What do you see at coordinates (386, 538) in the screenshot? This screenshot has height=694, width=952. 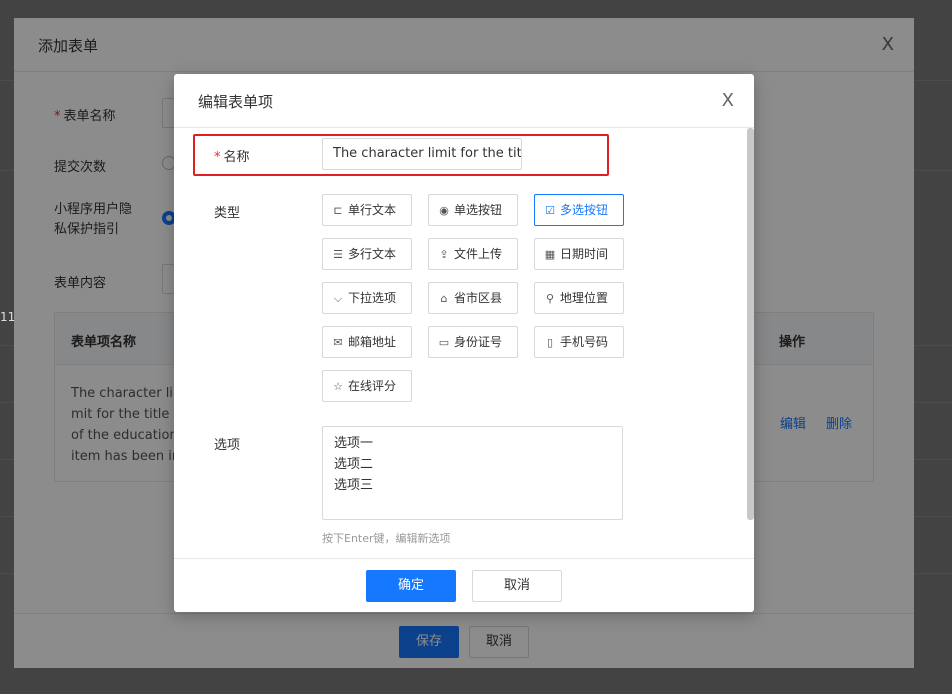 I see `options-hint: 按下Enter键，编辑新选项` at bounding box center [386, 538].